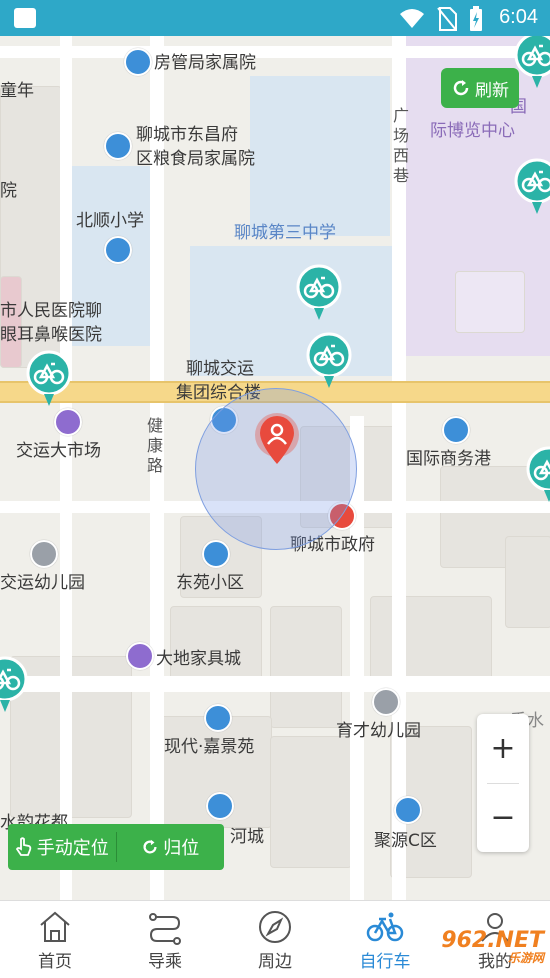 The image size is (550, 978). I want to click on locate-toolbar: 手动定位 归位, so click(116, 847).